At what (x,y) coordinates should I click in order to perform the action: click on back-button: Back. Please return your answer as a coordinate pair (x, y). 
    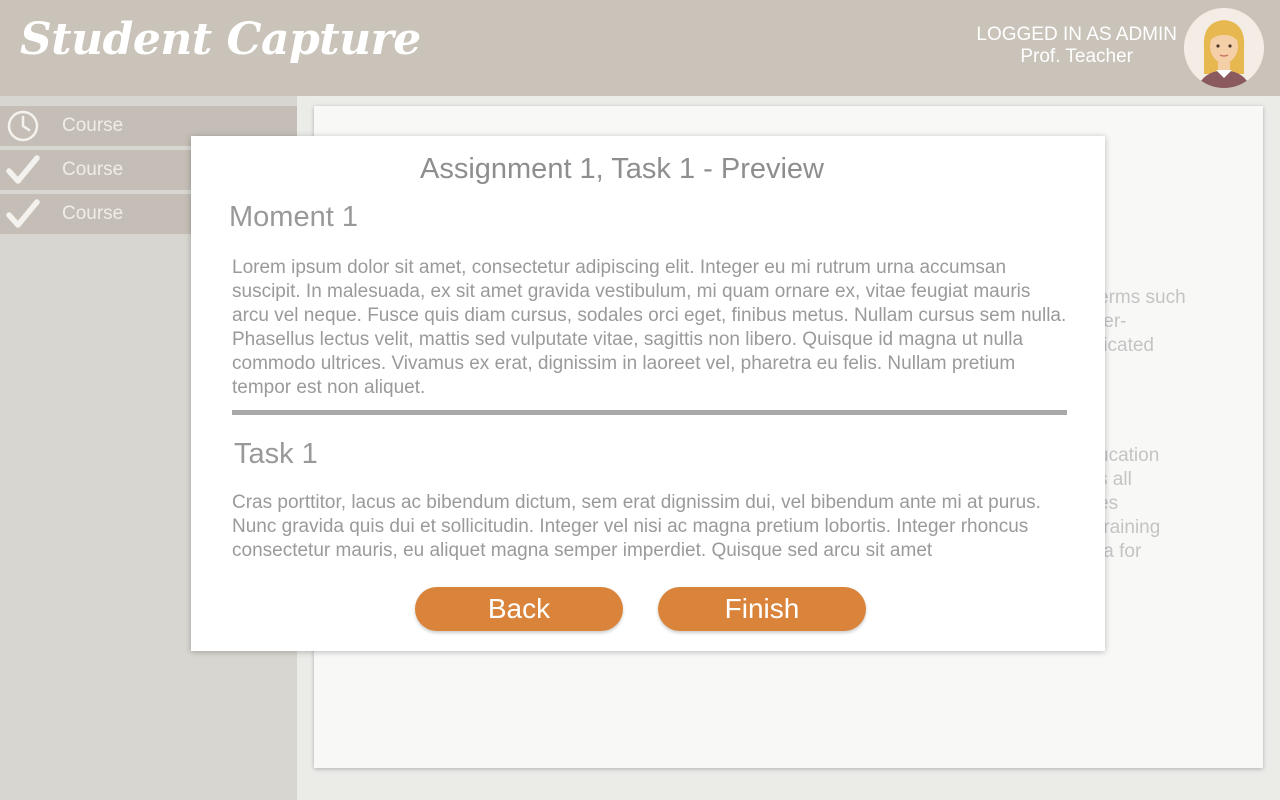
    Looking at the image, I should click on (519, 609).